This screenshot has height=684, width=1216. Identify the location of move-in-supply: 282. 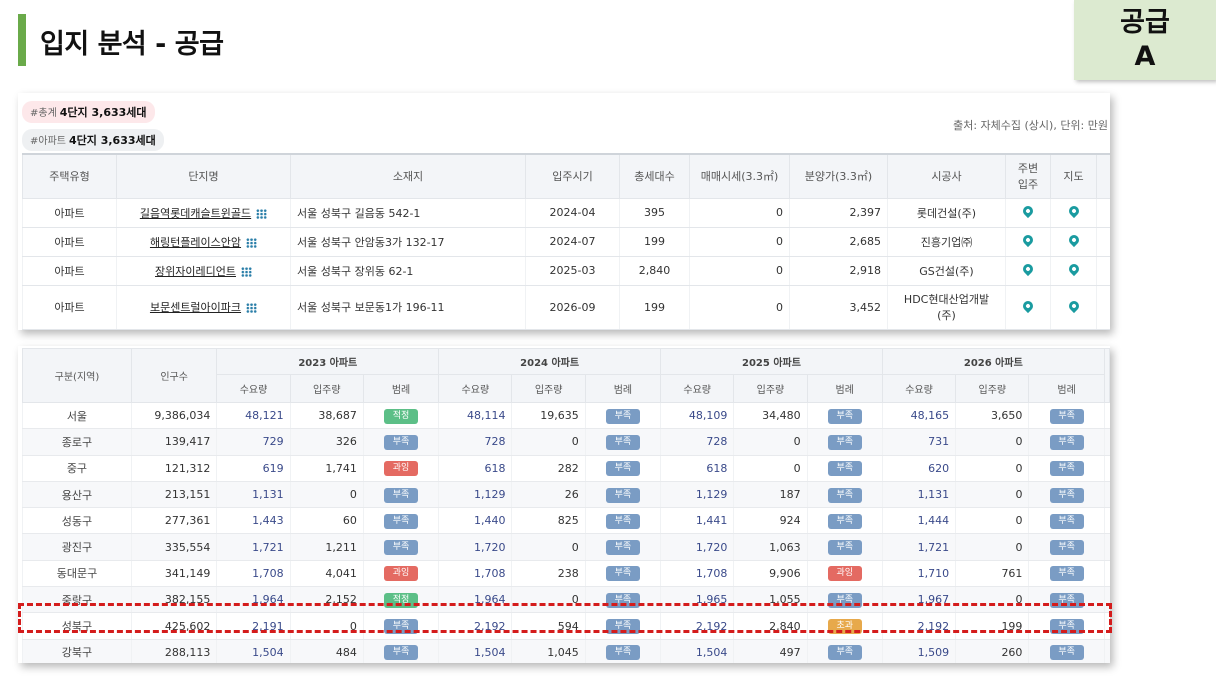
(548, 468).